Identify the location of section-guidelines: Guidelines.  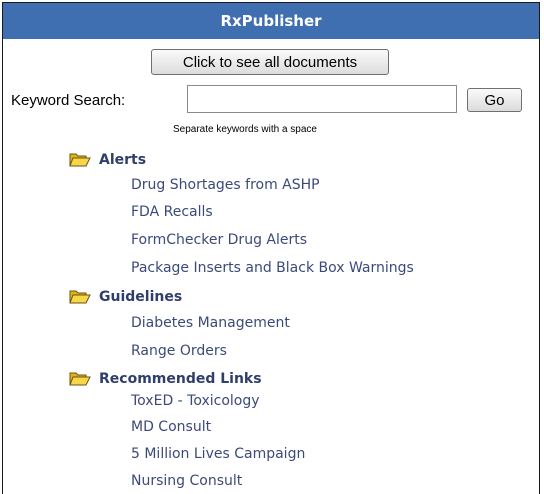
(125, 296).